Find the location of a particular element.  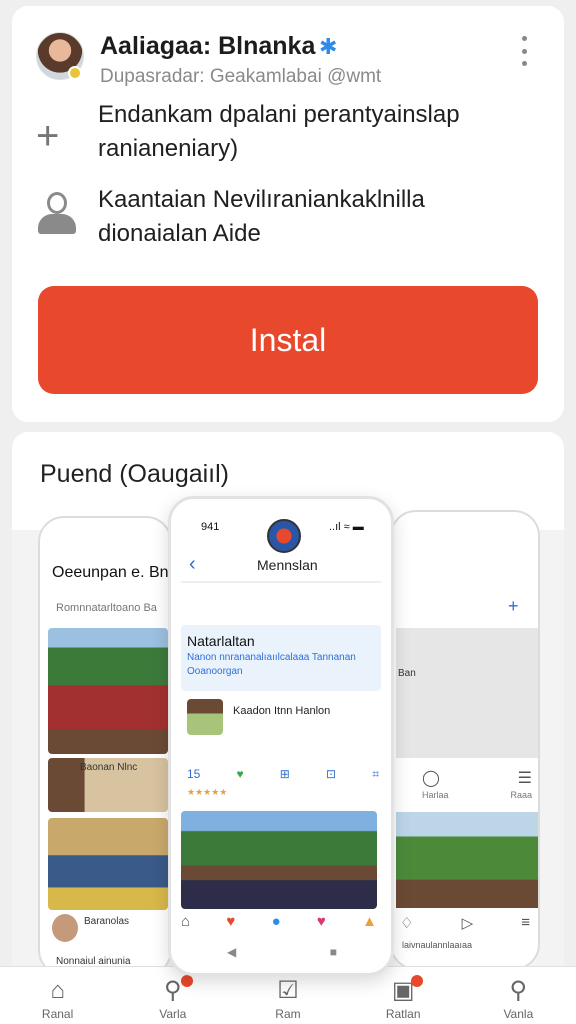

developer-name: Aaliagaa: Blnanka is located at coordinates (207, 46).